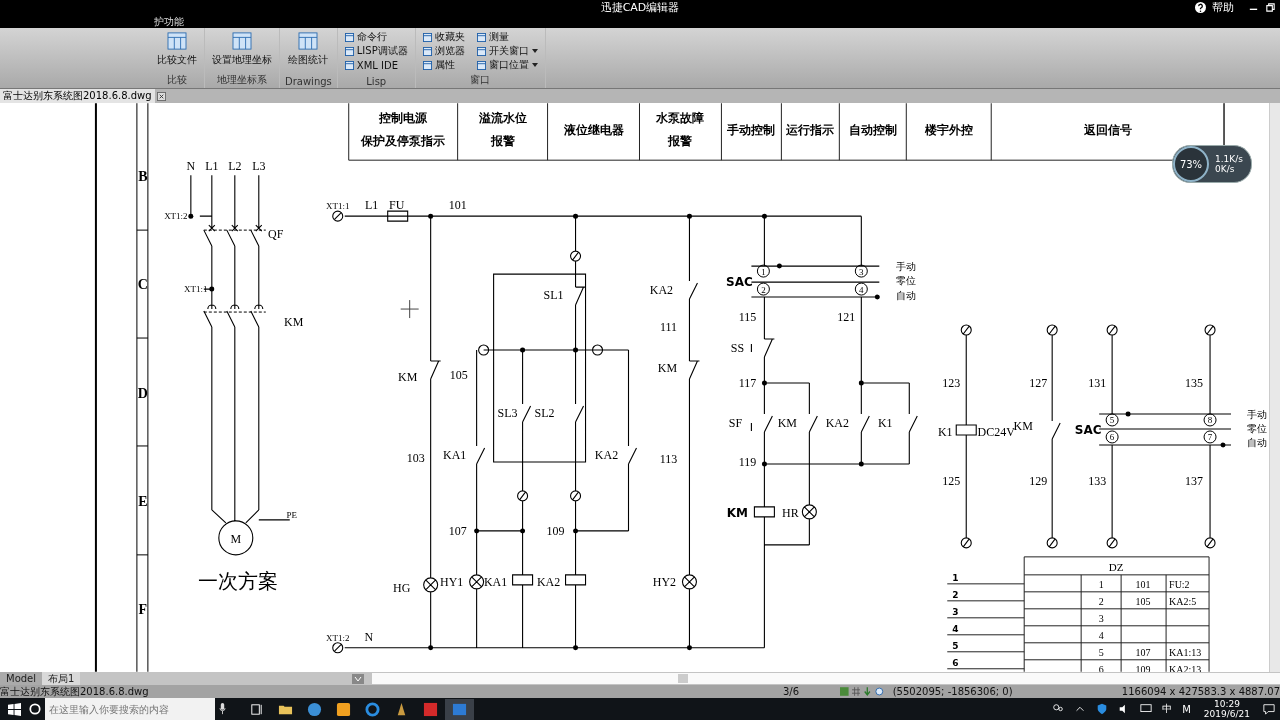 The image size is (1280, 720). I want to click on terminal-number: 4, so click(861, 289).